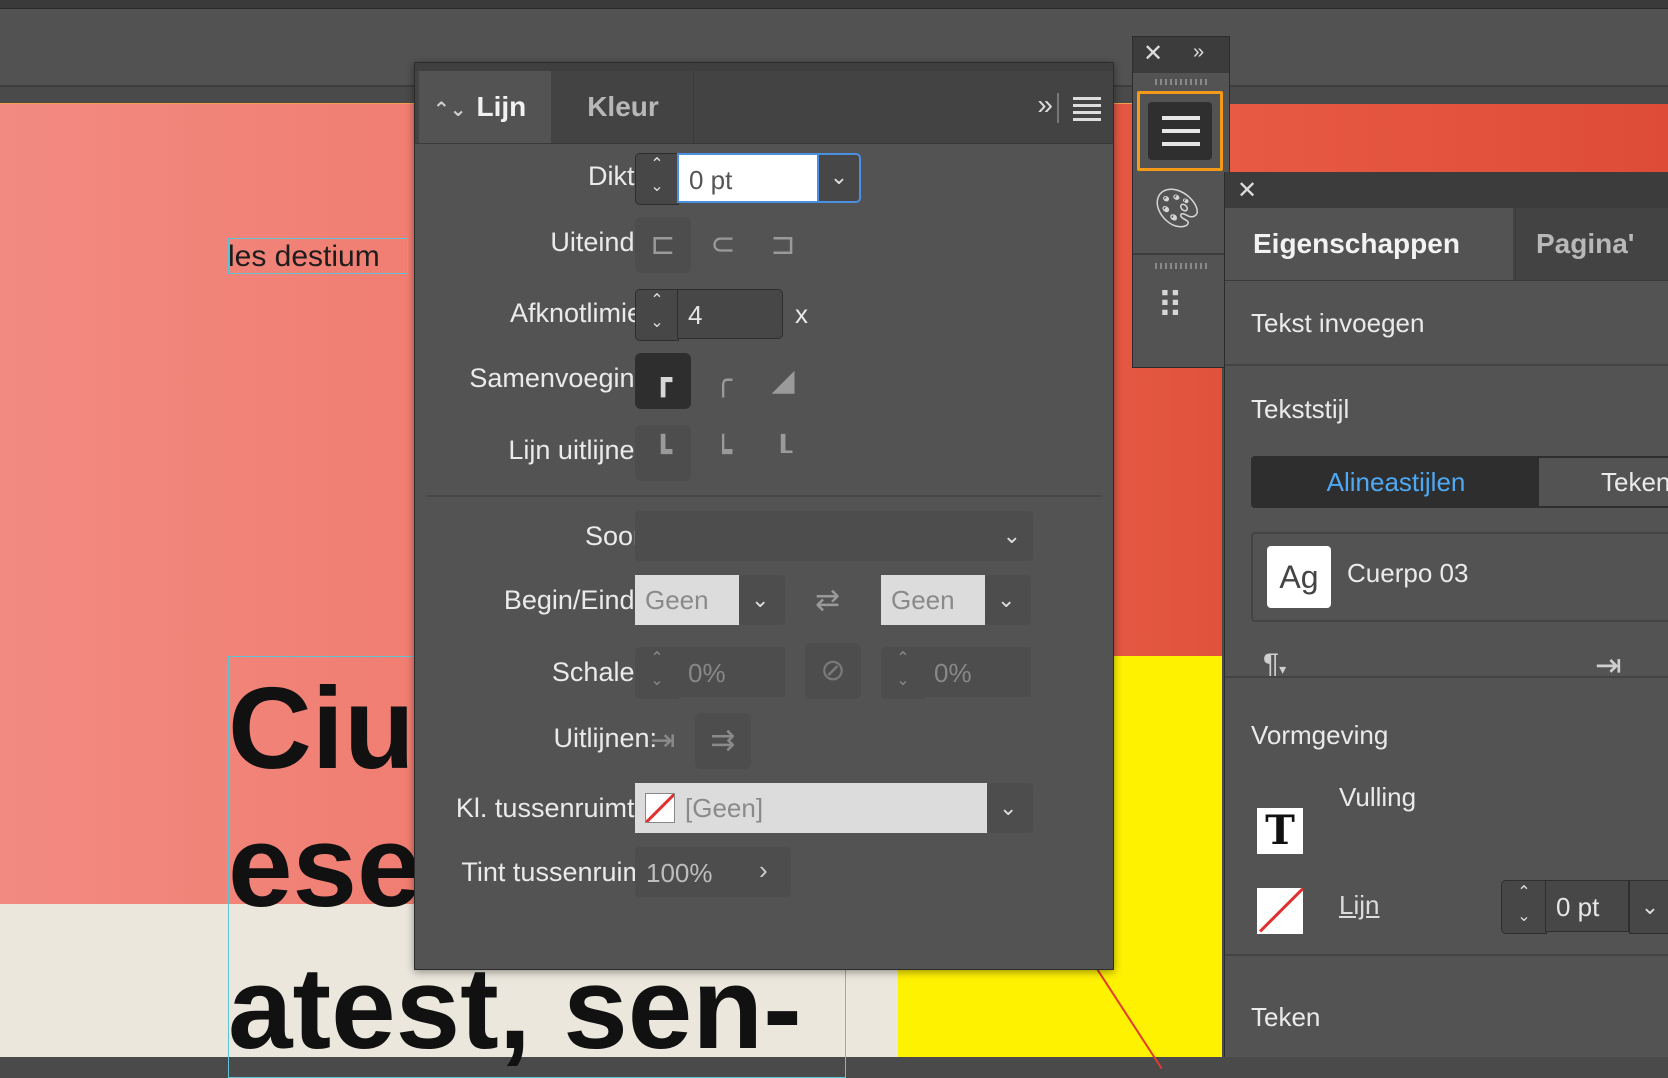 The image size is (1668, 1078). What do you see at coordinates (763, 870) in the screenshot?
I see `chevron-right-icon: ›` at bounding box center [763, 870].